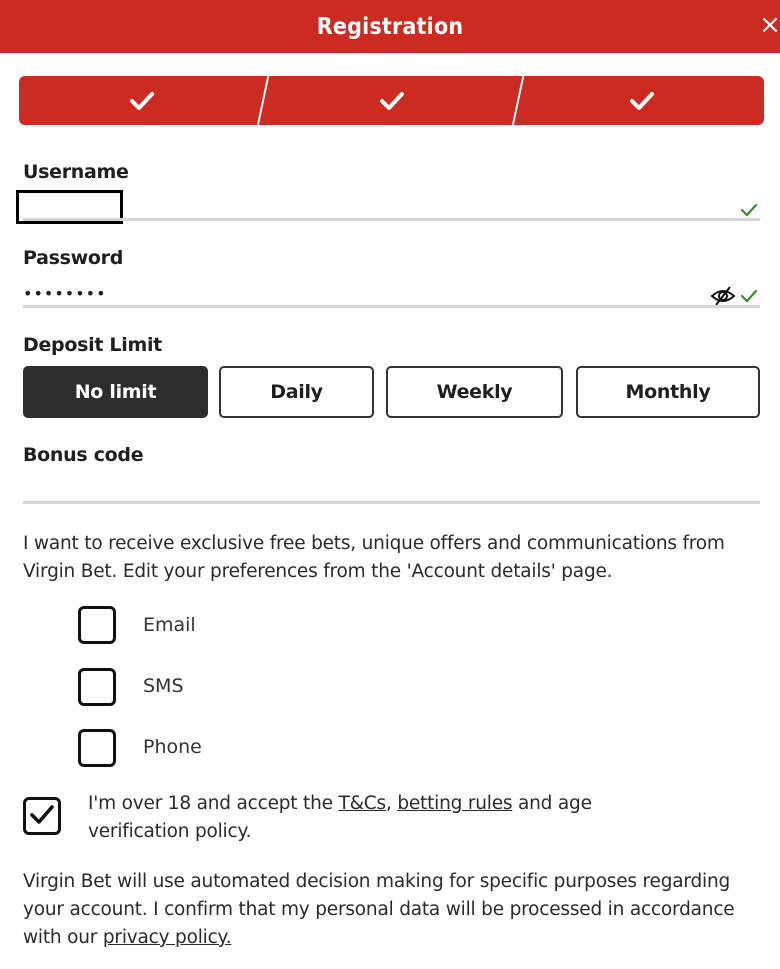  I want to click on terms-checkbox, so click(42, 816).